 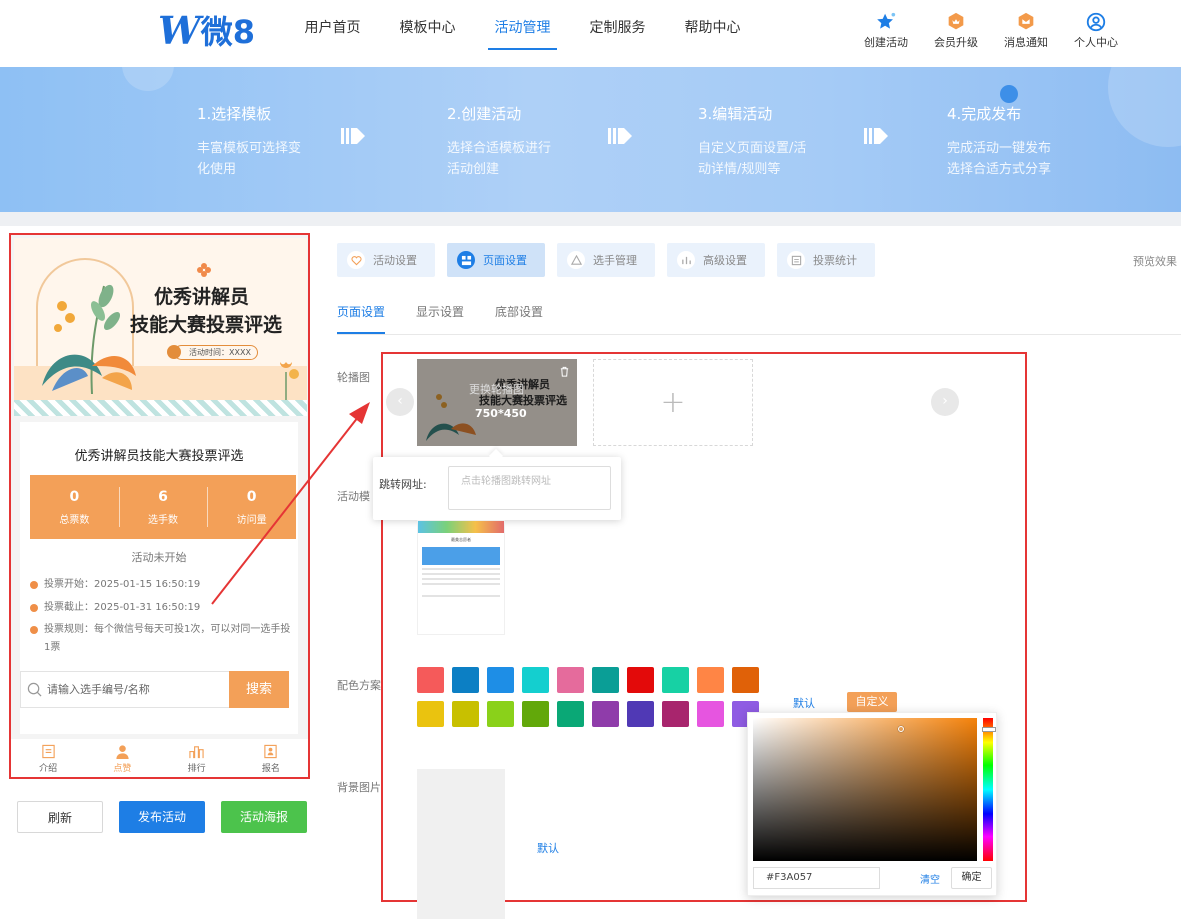 What do you see at coordinates (548, 848) in the screenshot?
I see `background-default-button: 默认` at bounding box center [548, 848].